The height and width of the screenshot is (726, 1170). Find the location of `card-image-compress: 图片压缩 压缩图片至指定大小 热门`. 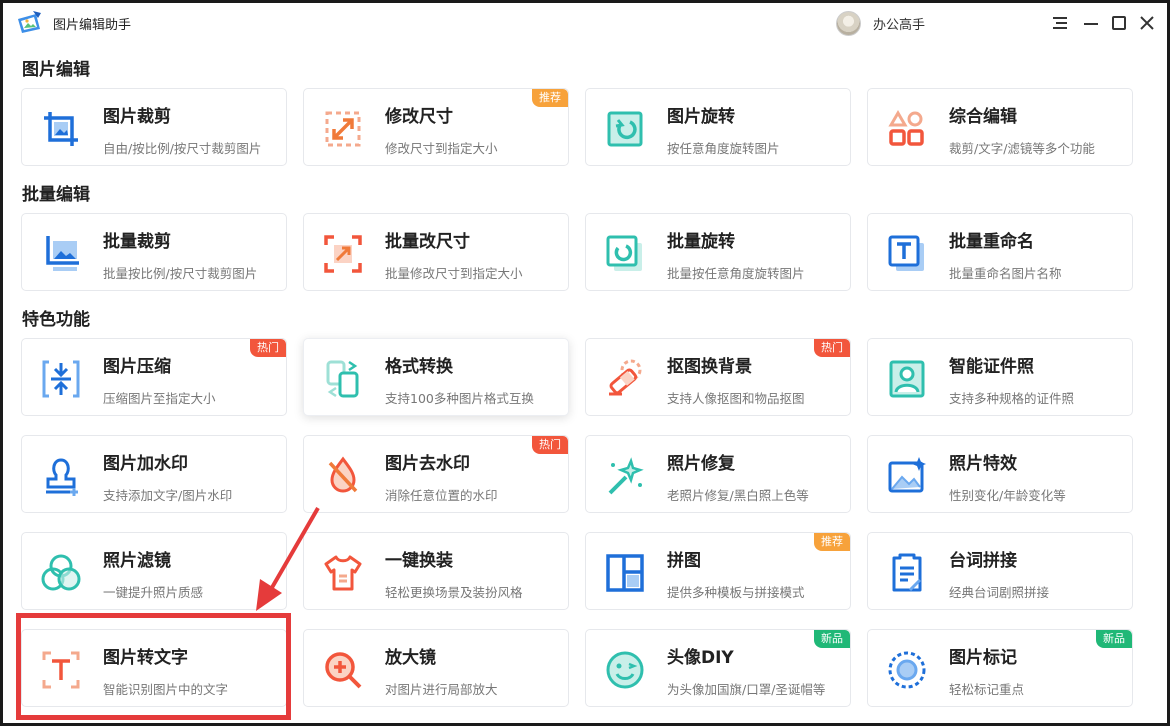

card-image-compress: 图片压缩 压缩图片至指定大小 热门 is located at coordinates (154, 377).